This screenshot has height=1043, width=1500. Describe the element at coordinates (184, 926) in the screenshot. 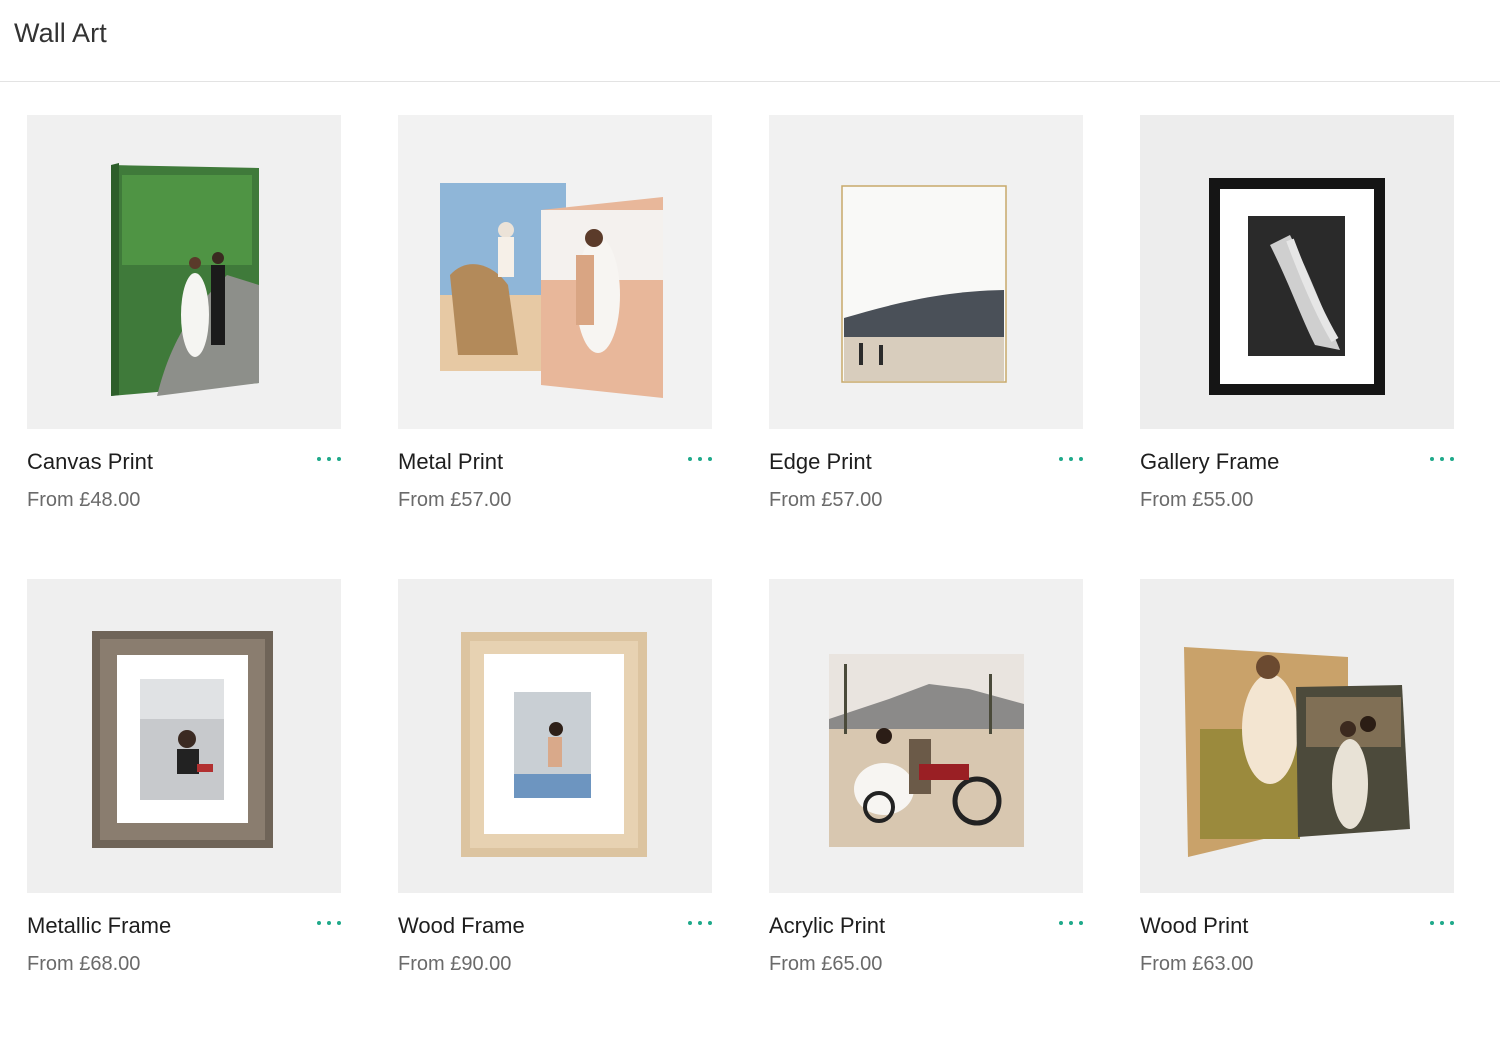

I see `product-name: Metallic Frame` at that location.